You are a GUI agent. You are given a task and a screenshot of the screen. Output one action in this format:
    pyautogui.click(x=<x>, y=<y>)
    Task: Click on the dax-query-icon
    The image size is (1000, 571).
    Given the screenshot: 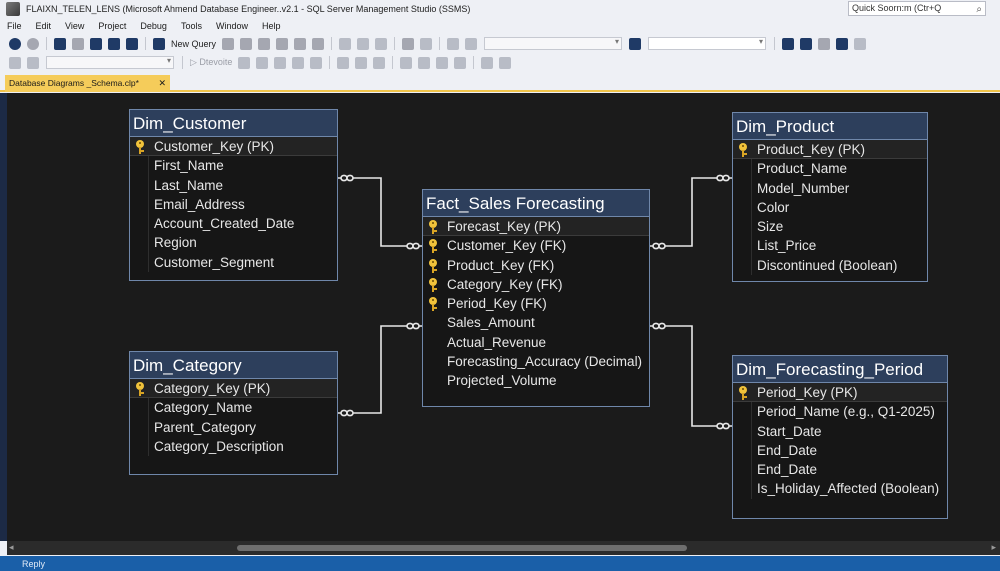 What is the action you would take?
    pyautogui.click(x=300, y=43)
    